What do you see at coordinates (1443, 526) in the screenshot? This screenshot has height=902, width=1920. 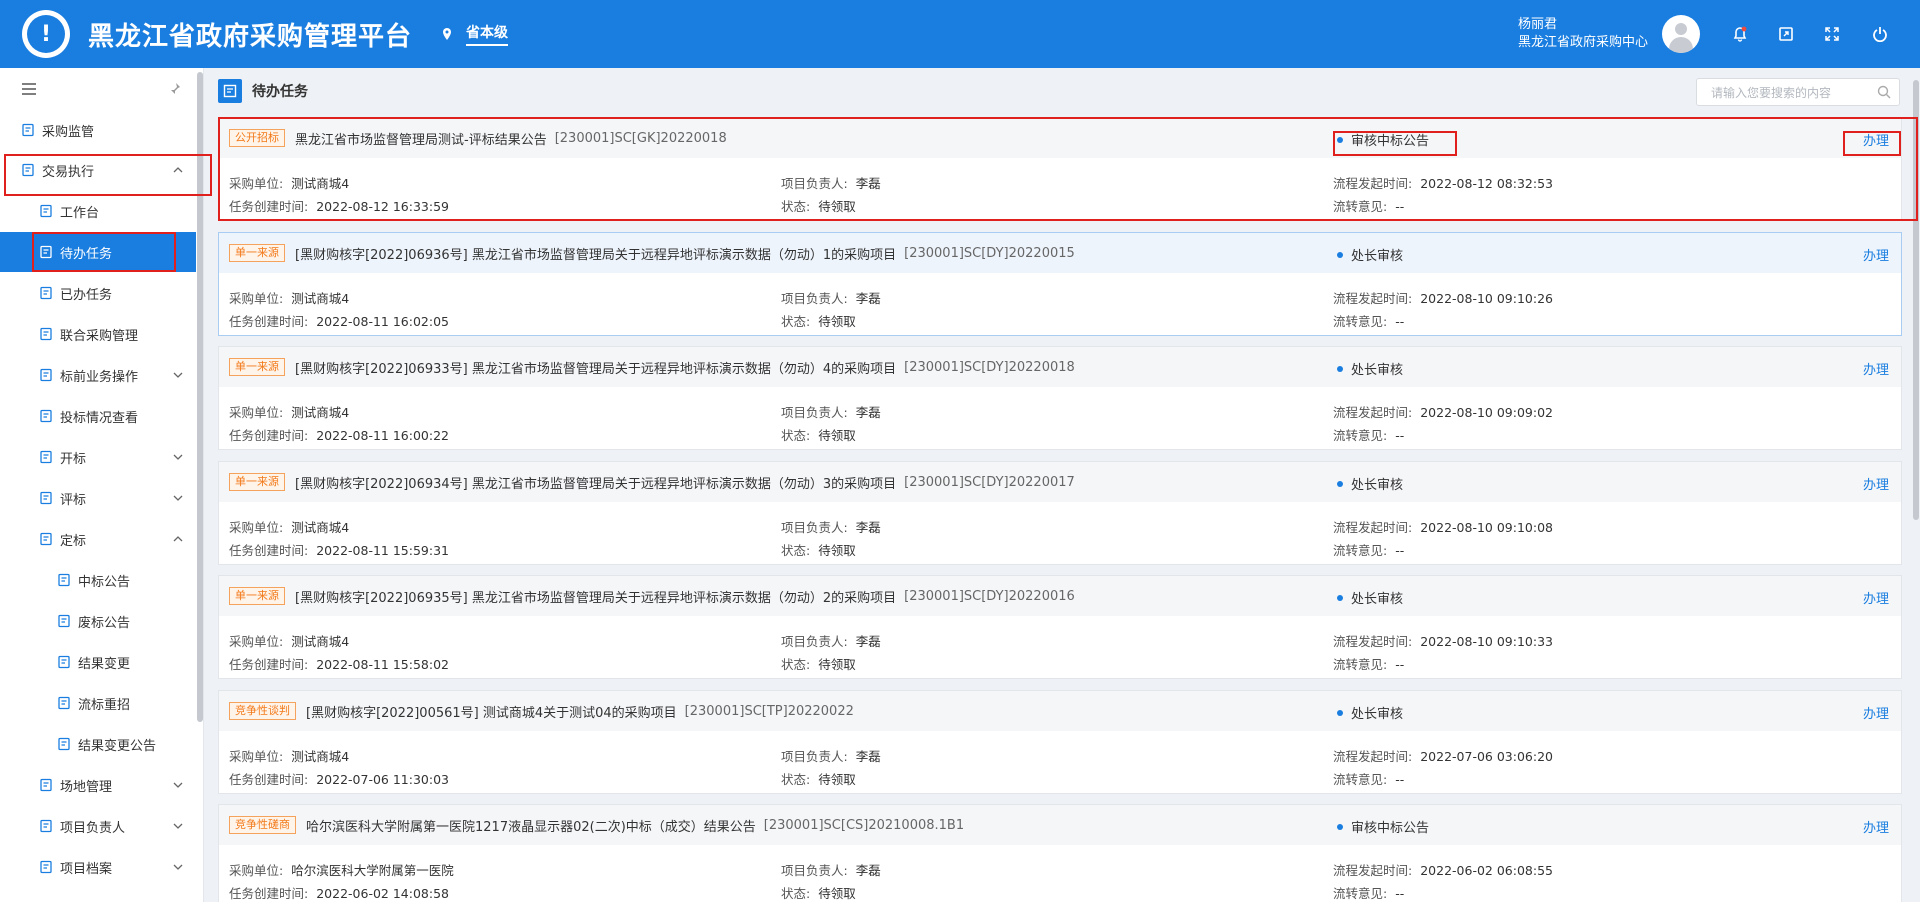 I see `flow-time-row: 流程发起时间: 2022-08-10 09:10:08` at bounding box center [1443, 526].